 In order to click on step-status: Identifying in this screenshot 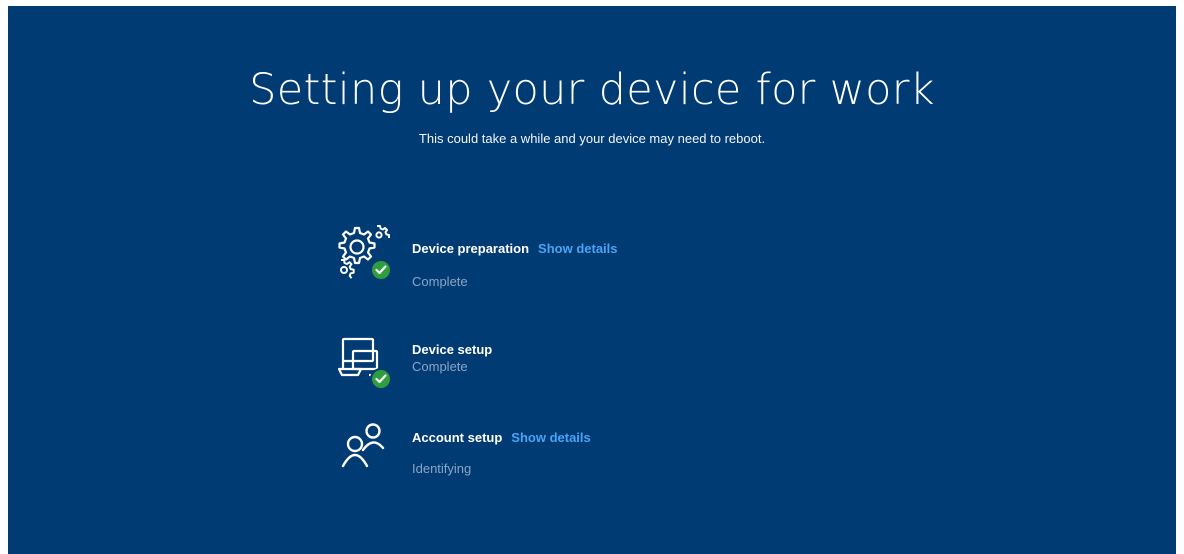, I will do `click(442, 468)`.